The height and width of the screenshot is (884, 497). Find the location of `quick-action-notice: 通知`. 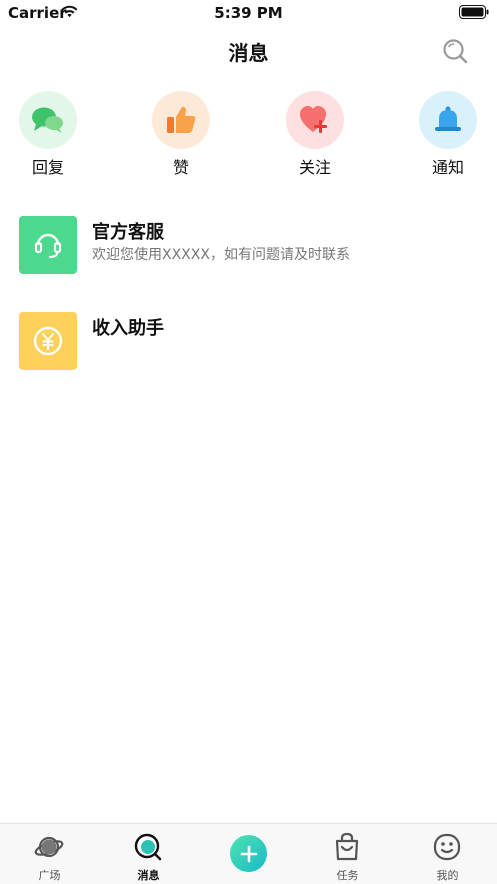

quick-action-notice: 通知 is located at coordinates (448, 134).